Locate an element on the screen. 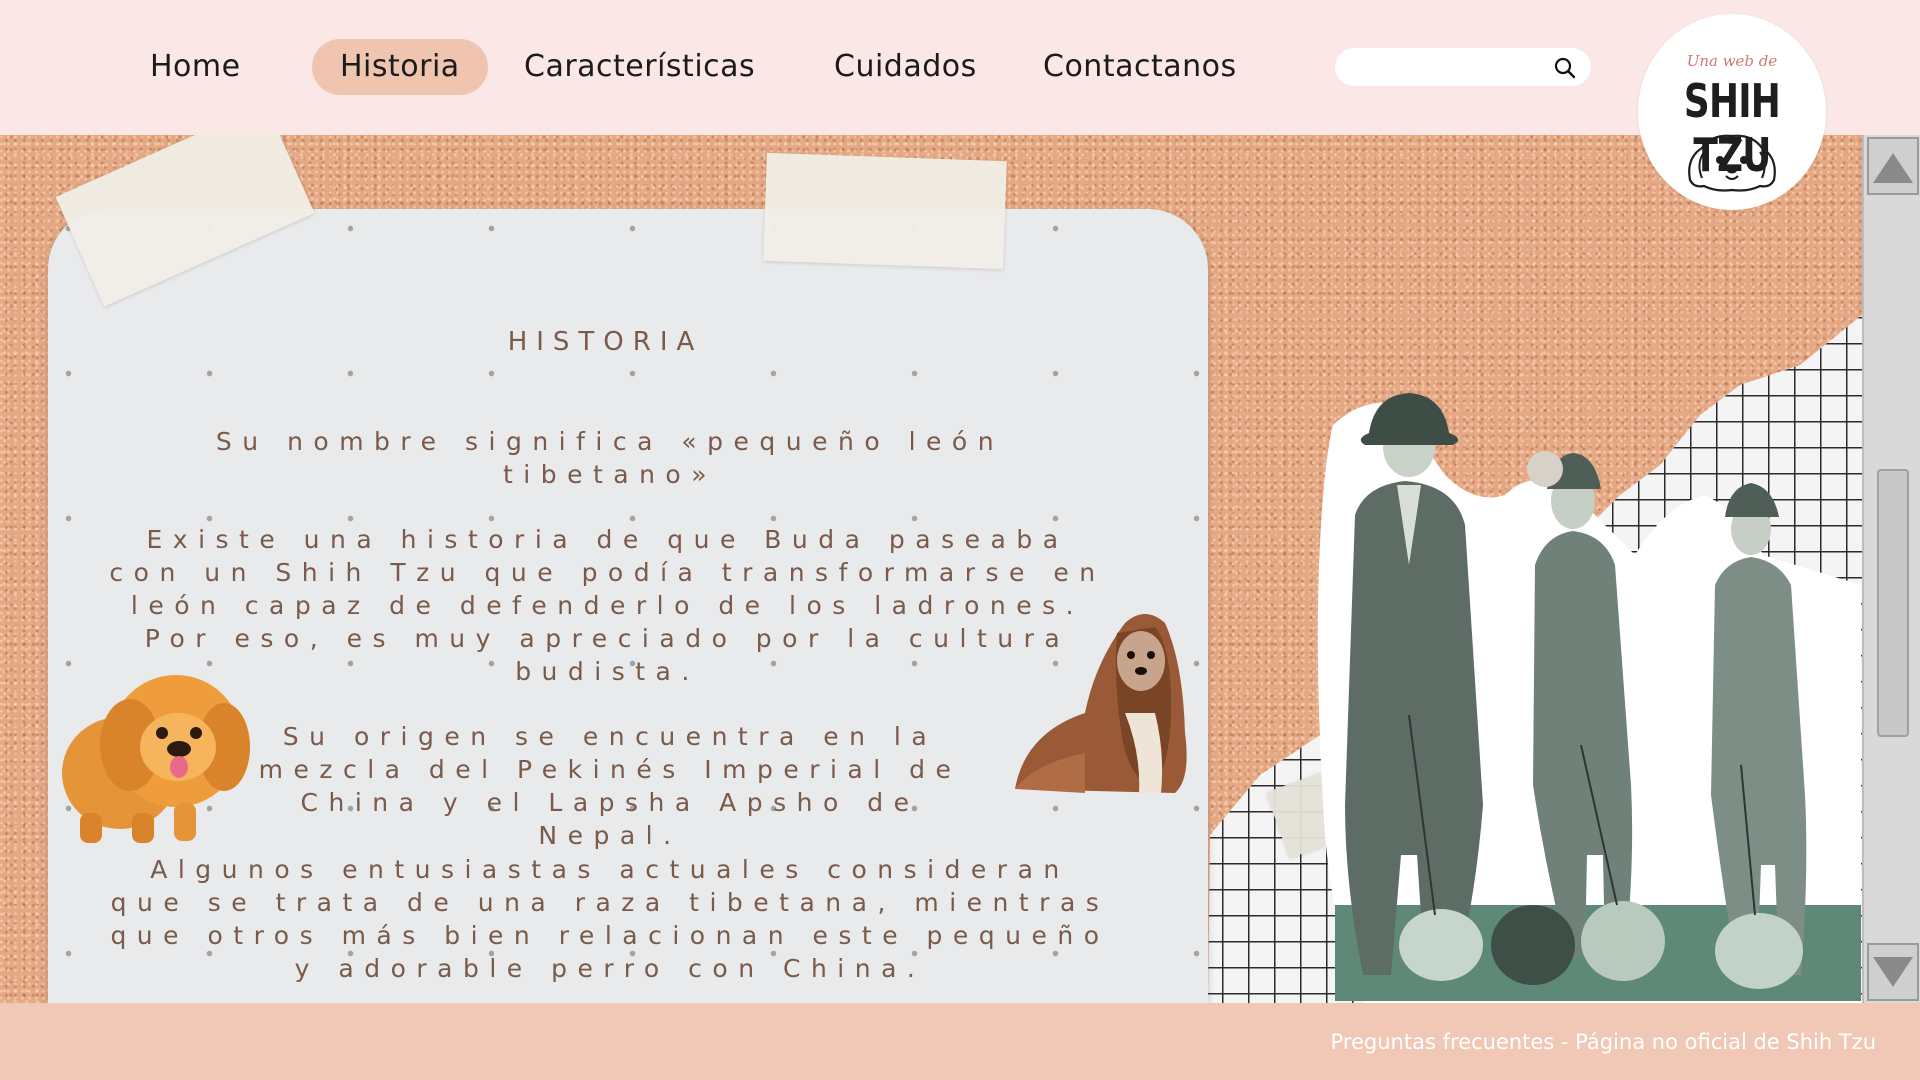  pekingese-dog-image is located at coordinates (156, 759).